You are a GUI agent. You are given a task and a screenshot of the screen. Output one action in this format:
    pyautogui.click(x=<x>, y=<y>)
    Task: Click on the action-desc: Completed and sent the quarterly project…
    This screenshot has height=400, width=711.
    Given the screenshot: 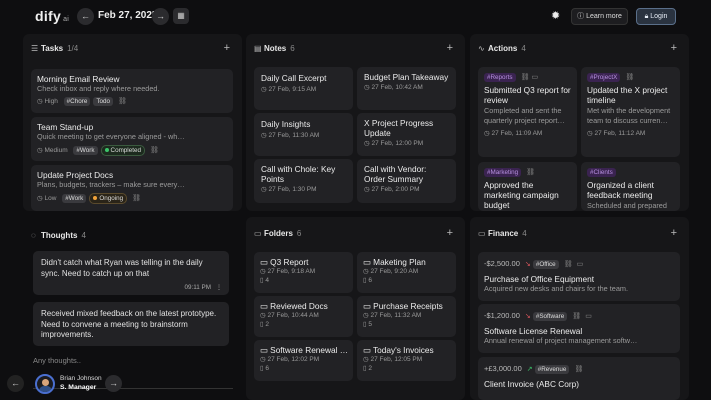 What is the action you would take?
    pyautogui.click(x=524, y=115)
    